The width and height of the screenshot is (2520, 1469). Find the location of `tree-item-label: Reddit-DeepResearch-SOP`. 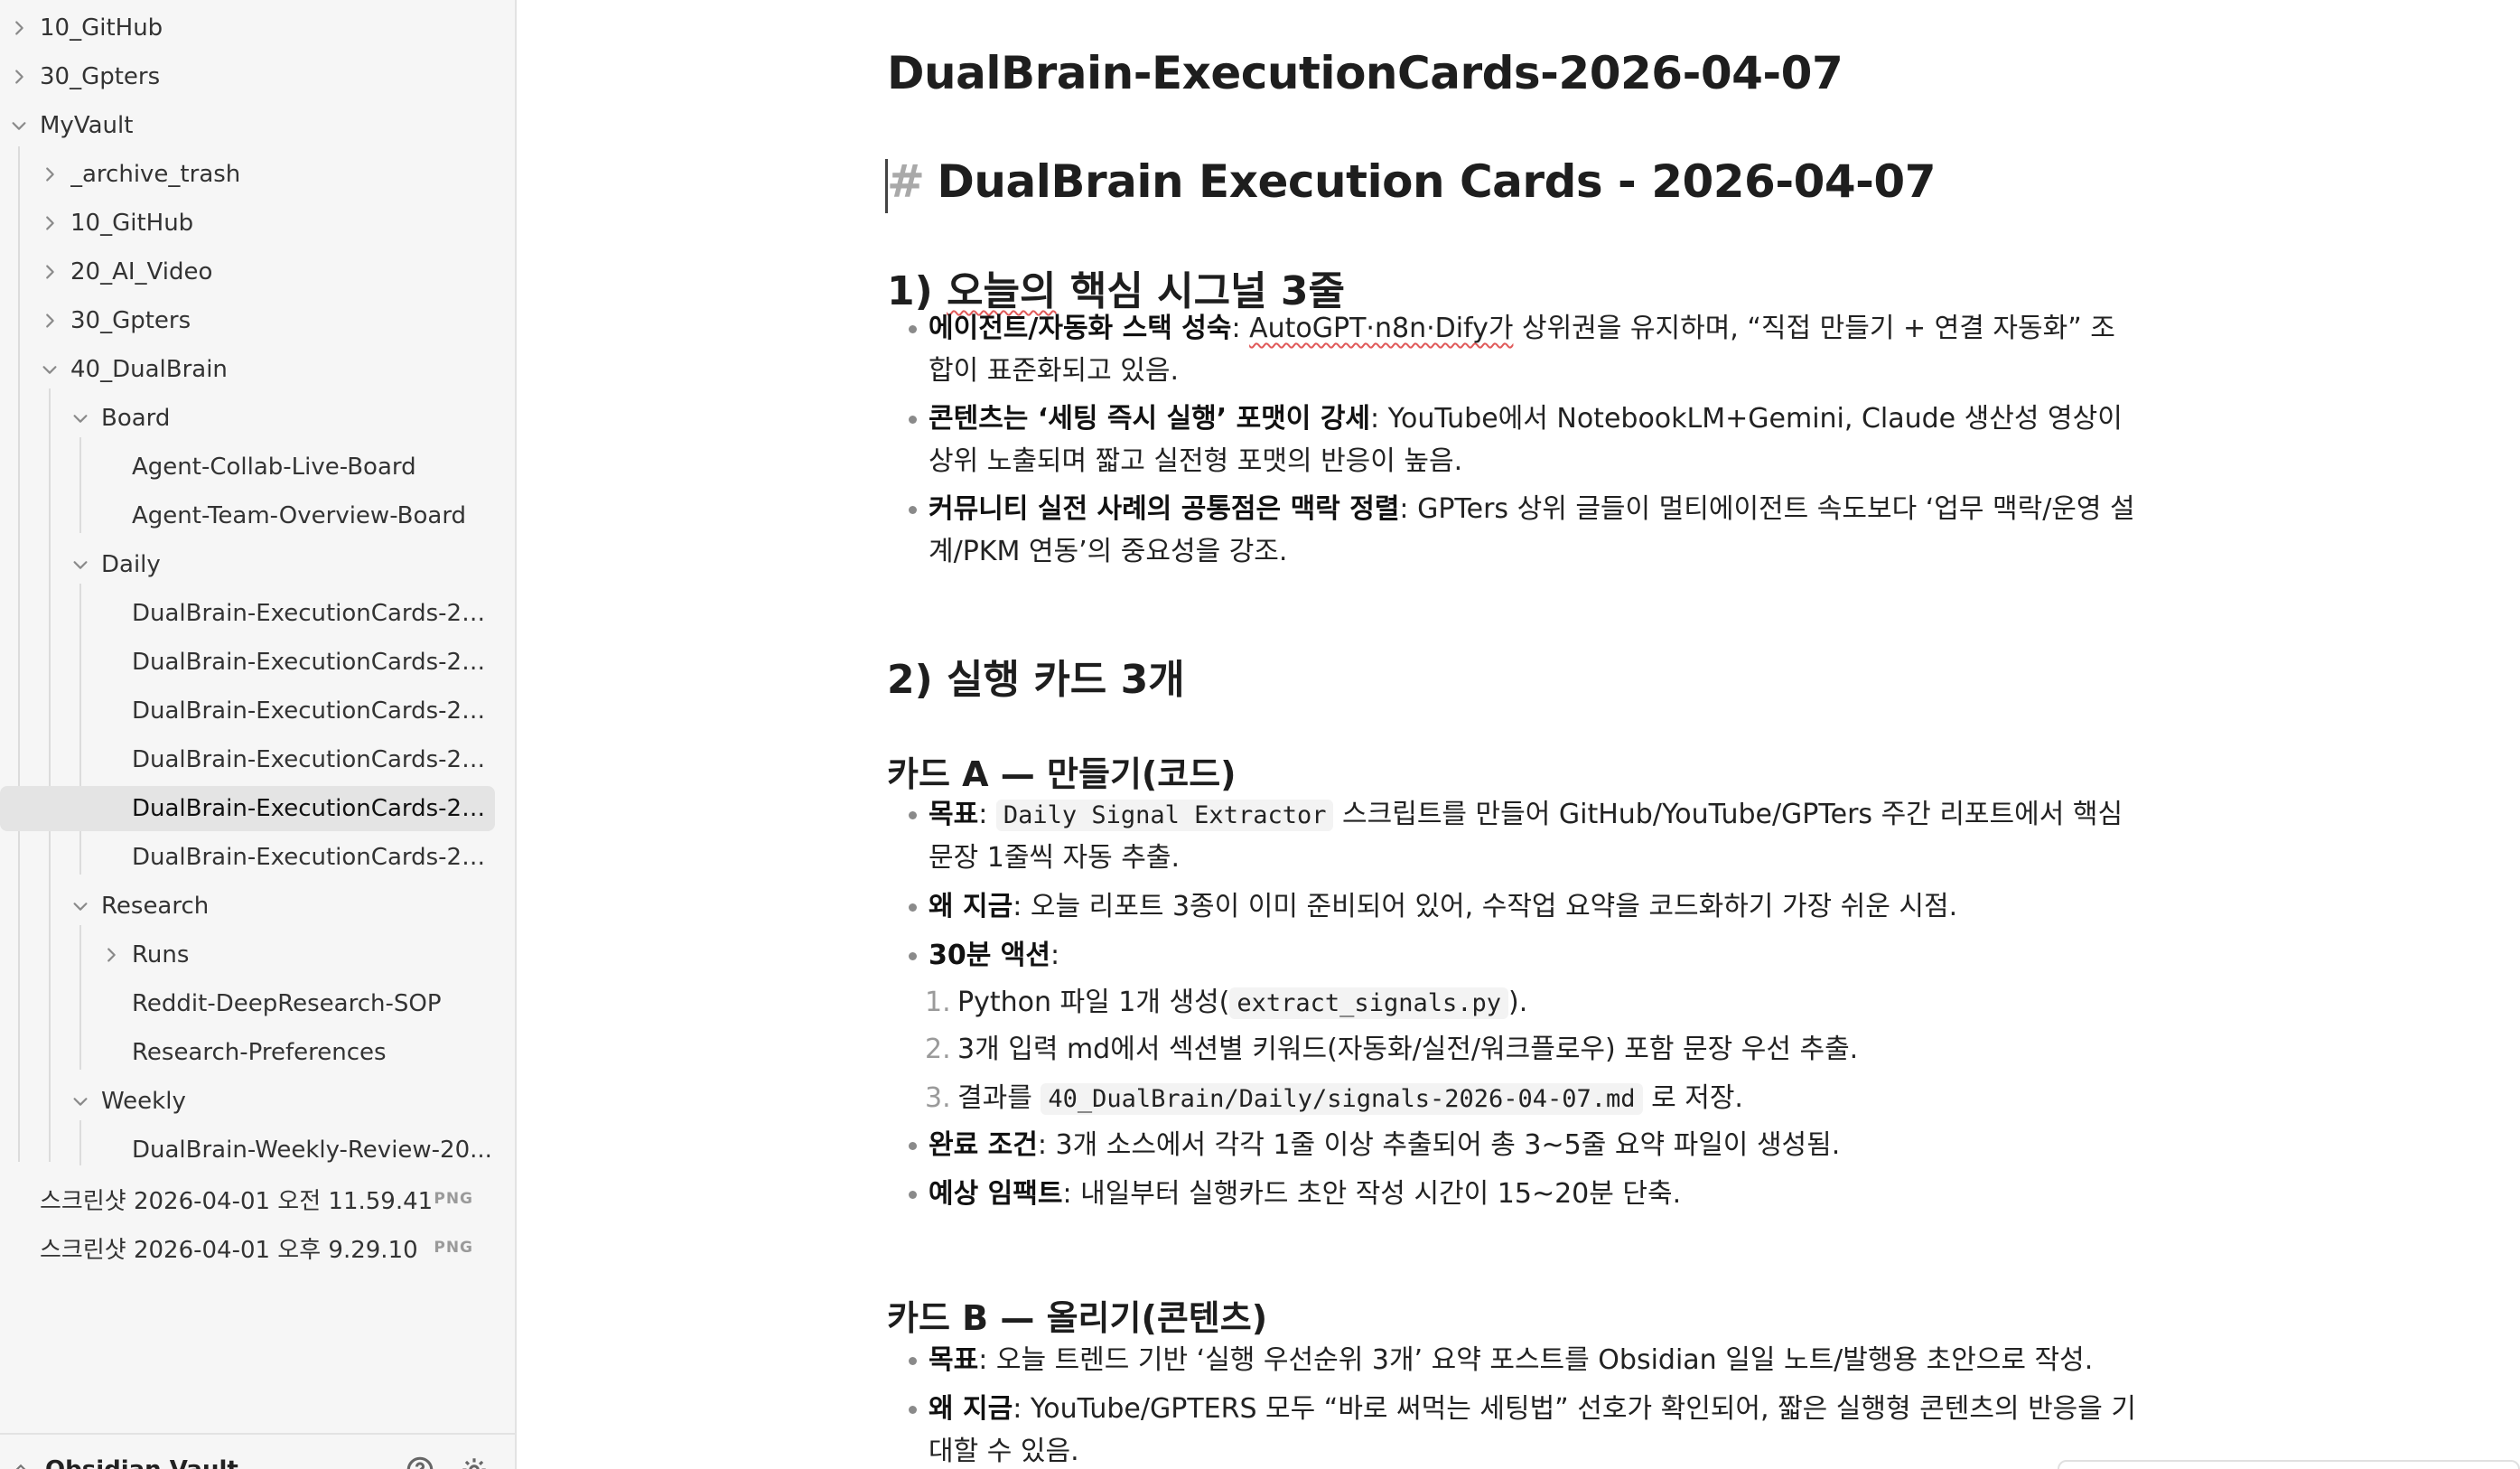

tree-item-label: Reddit-DeepResearch-SOP is located at coordinates (287, 1004).